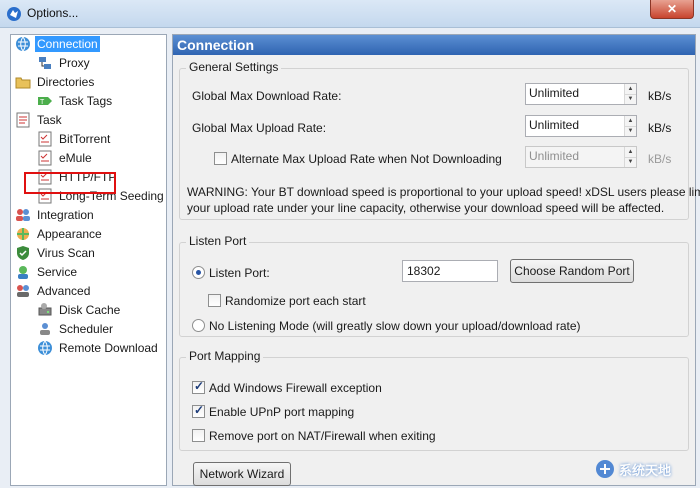 This screenshot has height=488, width=700. I want to click on network-wizard-button: Network Wizard, so click(242, 474).